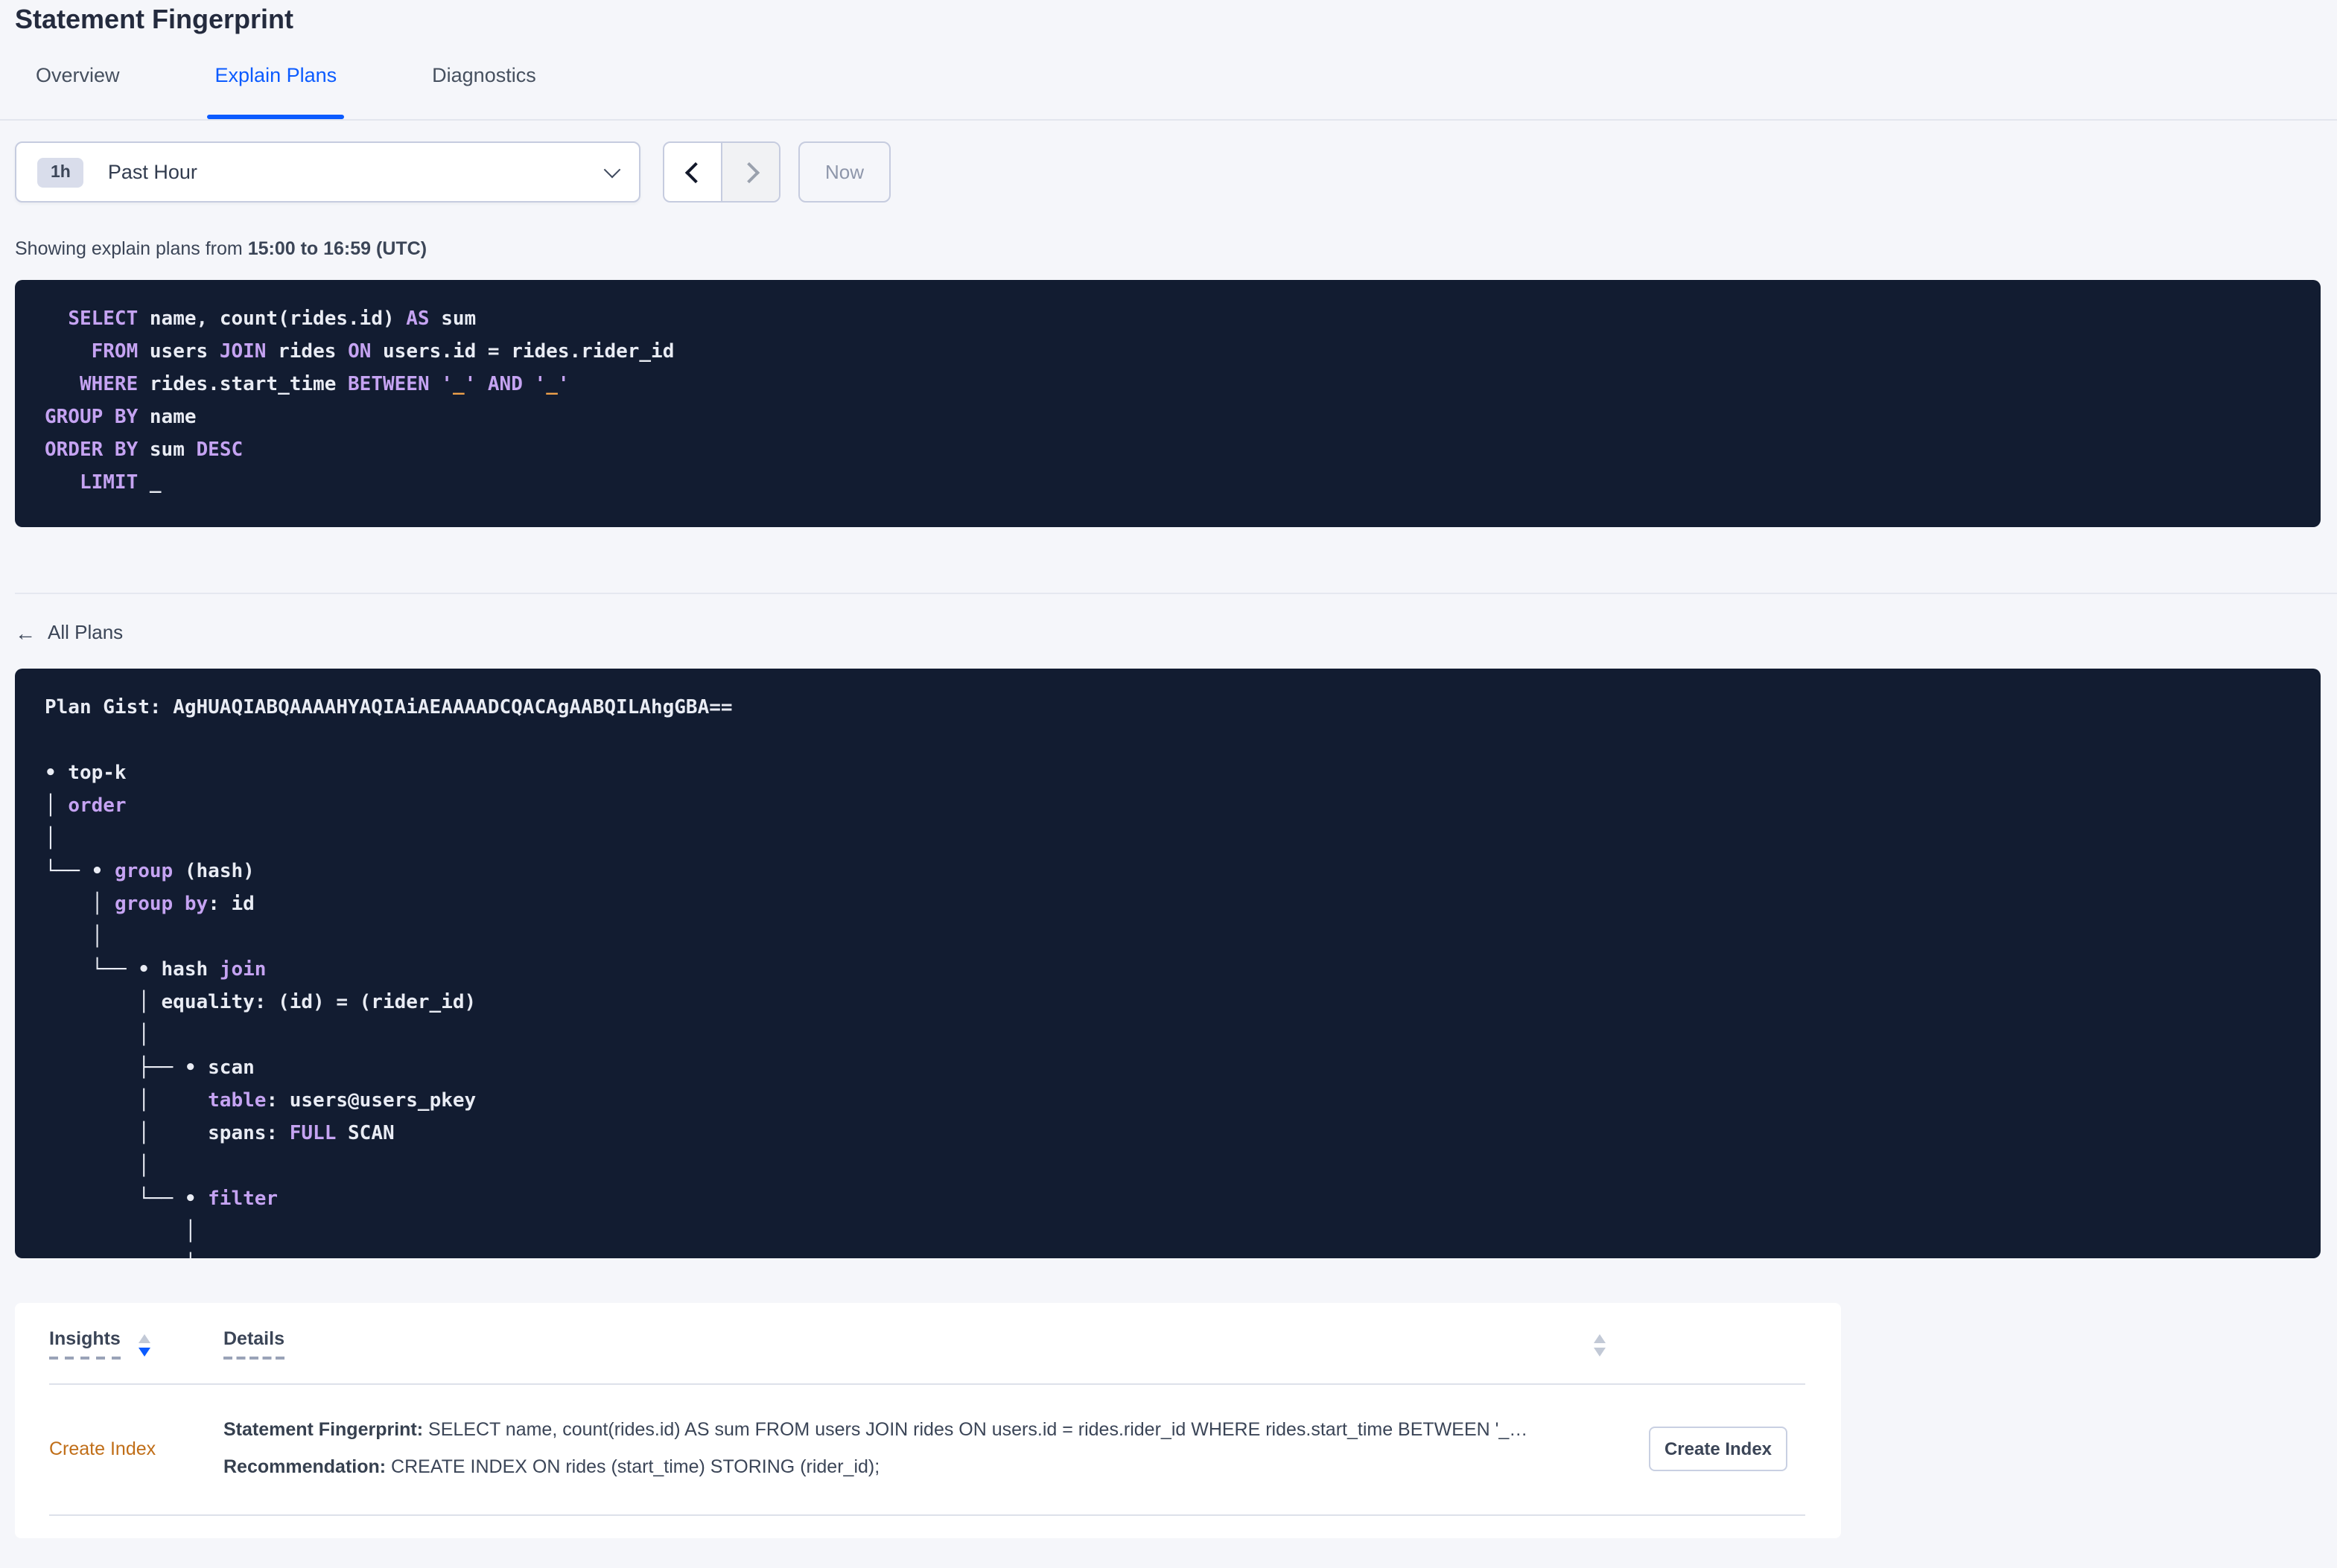 The width and height of the screenshot is (2337, 1568). I want to click on tab-explain-plans: Explain Plans, so click(275, 86).